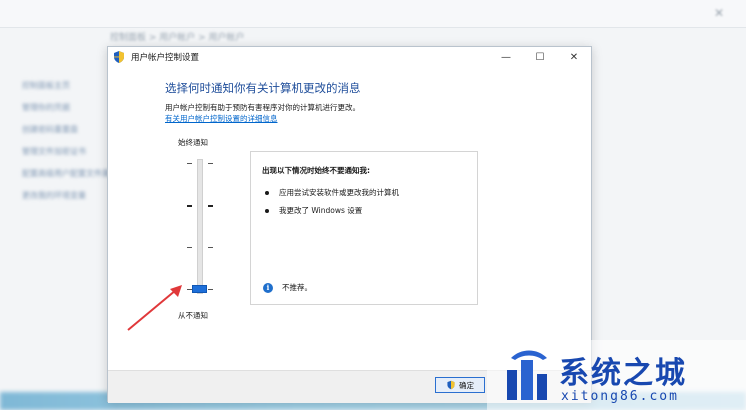  I want to click on watermark-name: 系统之城, so click(623, 373).